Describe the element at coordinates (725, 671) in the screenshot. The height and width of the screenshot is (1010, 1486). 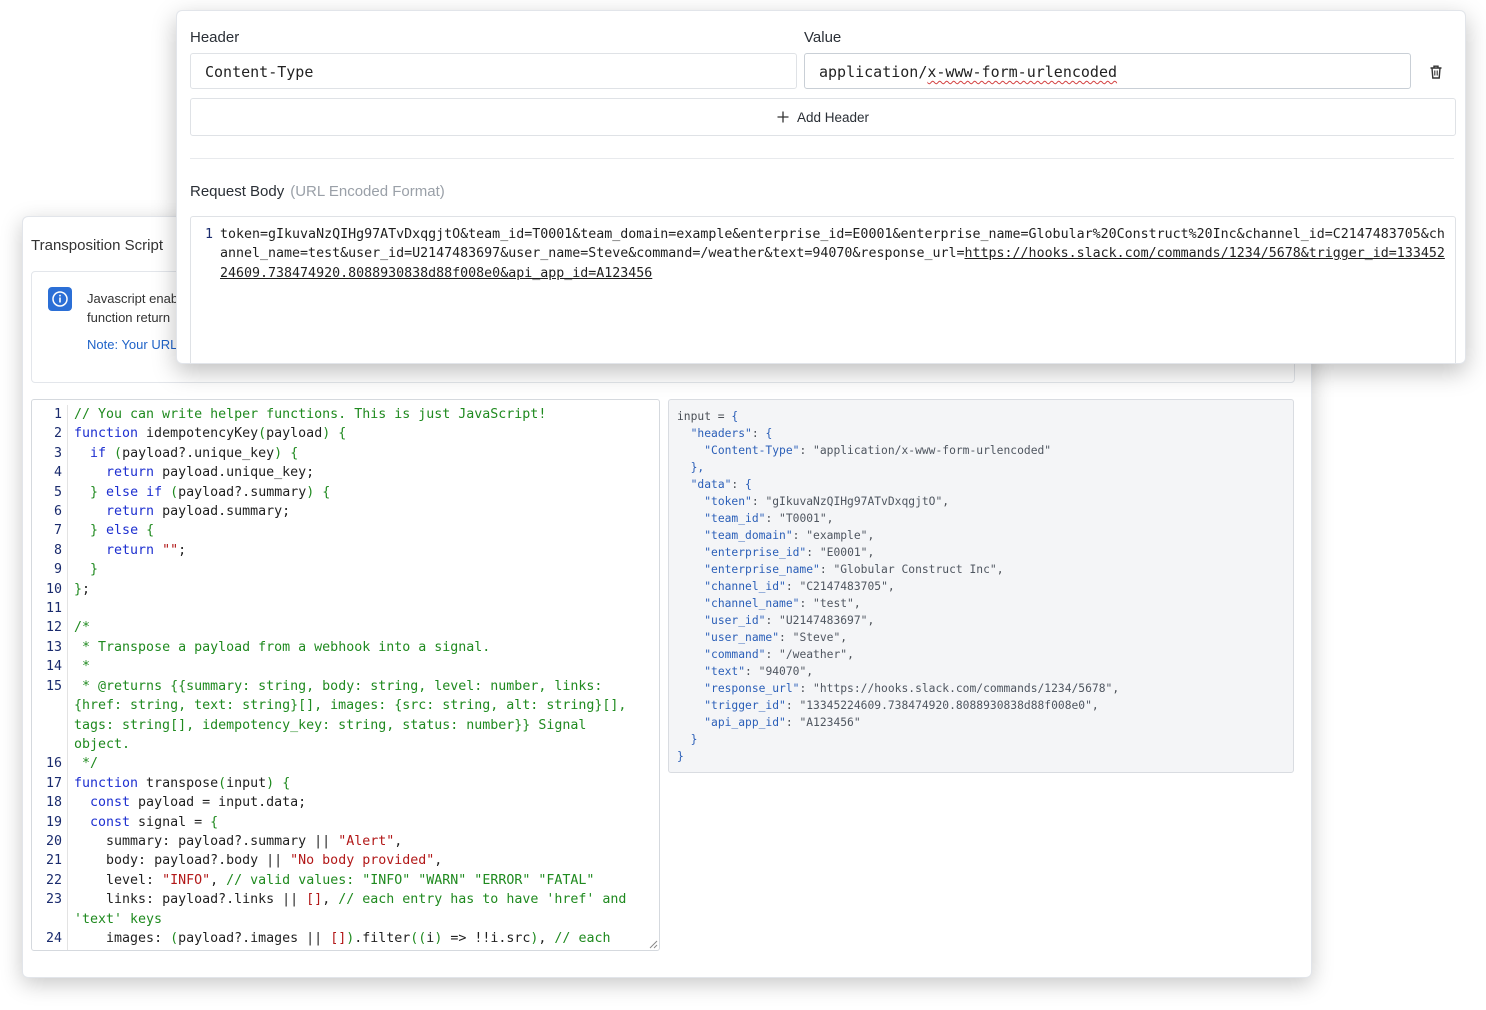
I see `preview-token: "text"` at that location.